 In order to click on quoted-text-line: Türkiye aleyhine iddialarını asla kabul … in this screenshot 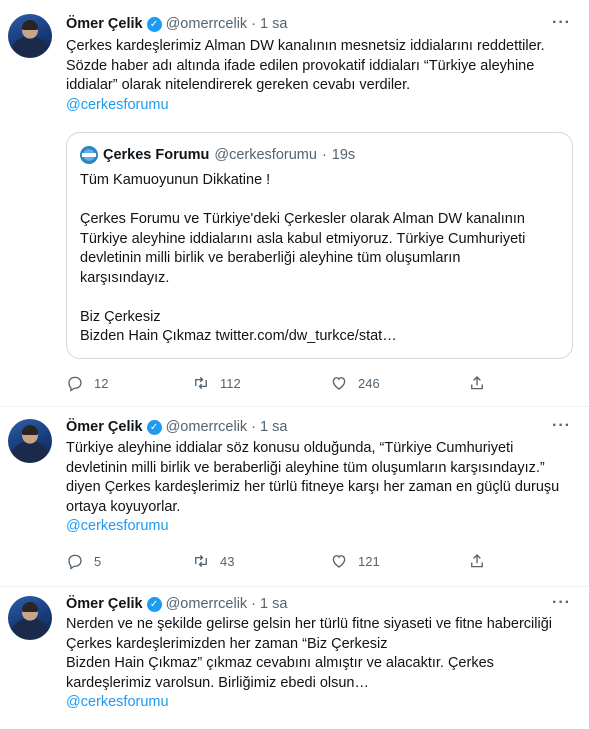, I will do `click(303, 238)`.